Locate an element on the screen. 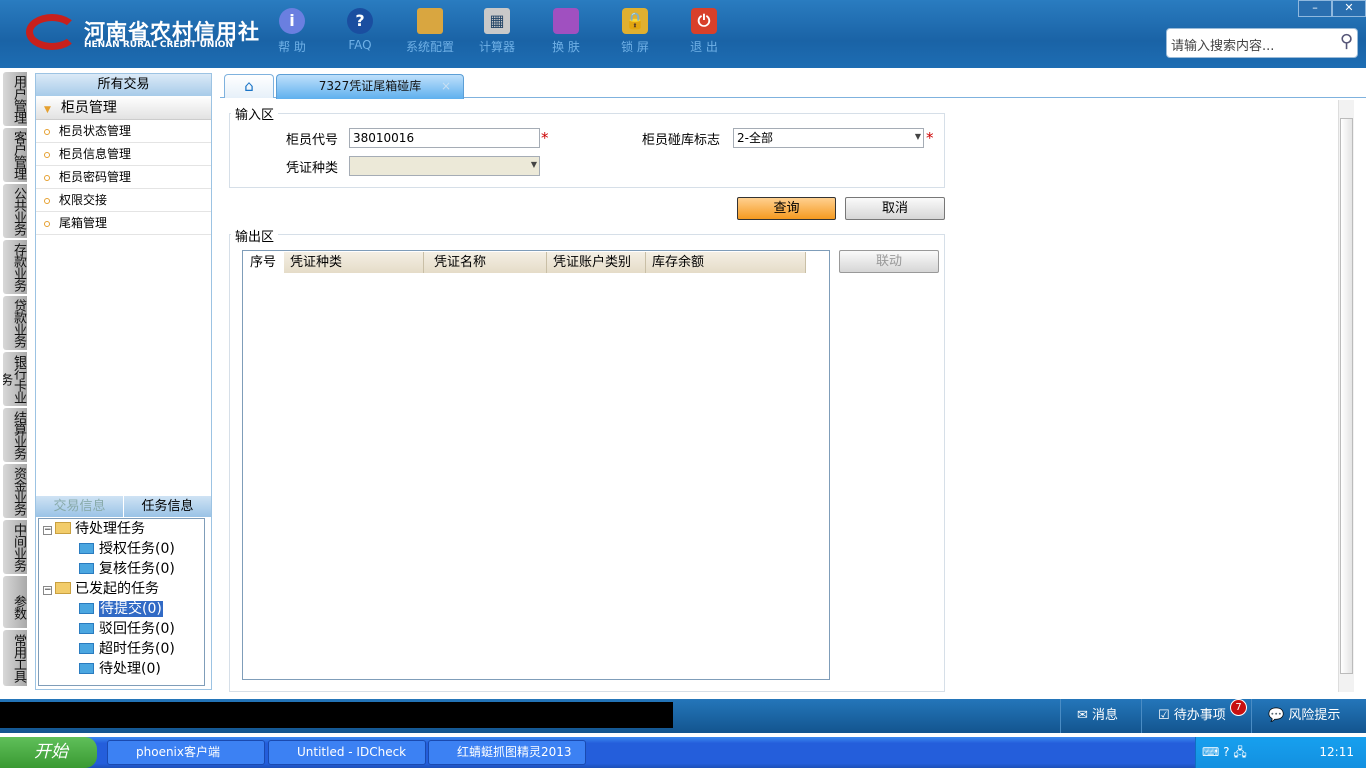 This screenshot has height=768, width=1366. flag-select: 2-全部 ▼ is located at coordinates (828, 138).